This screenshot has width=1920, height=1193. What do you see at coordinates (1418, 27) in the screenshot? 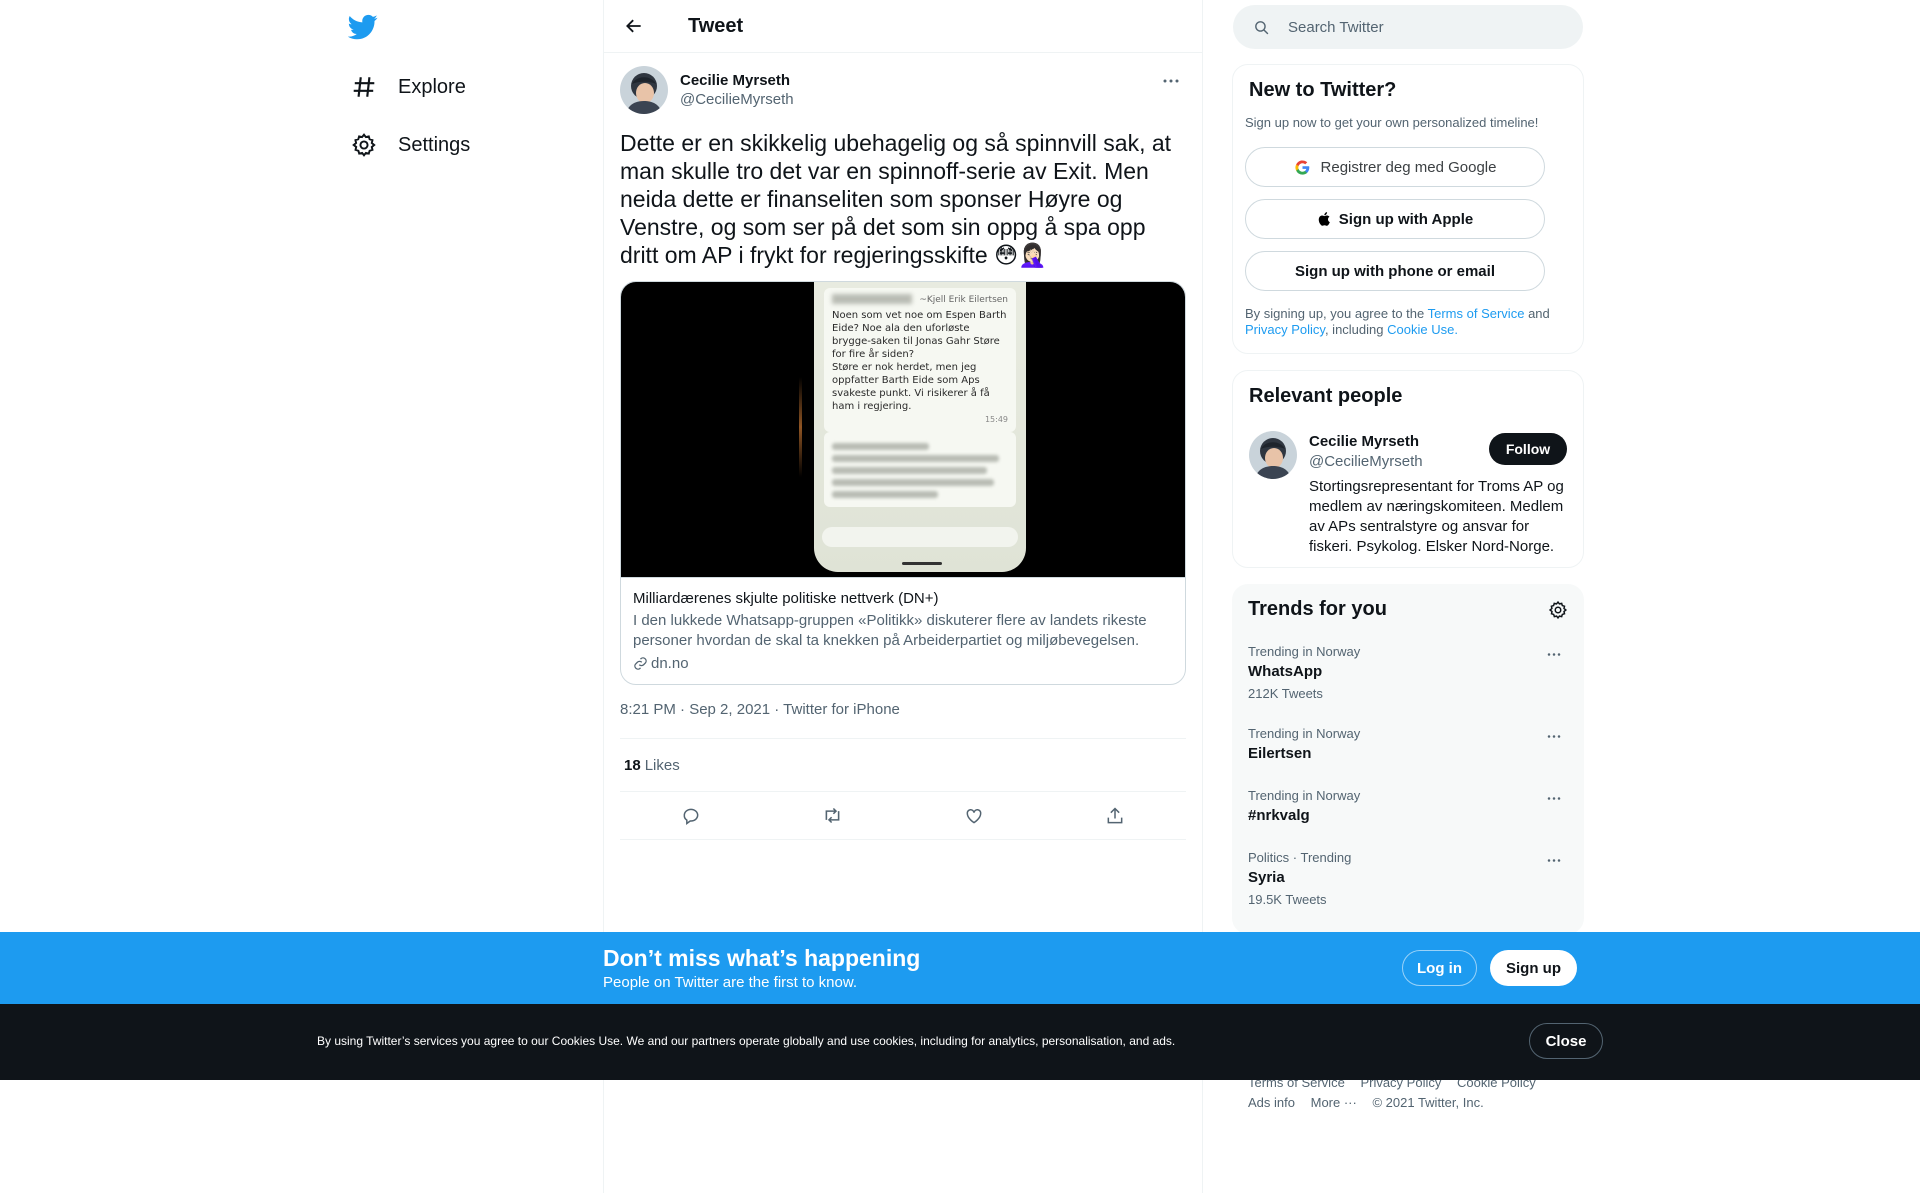
I see `search-input` at bounding box center [1418, 27].